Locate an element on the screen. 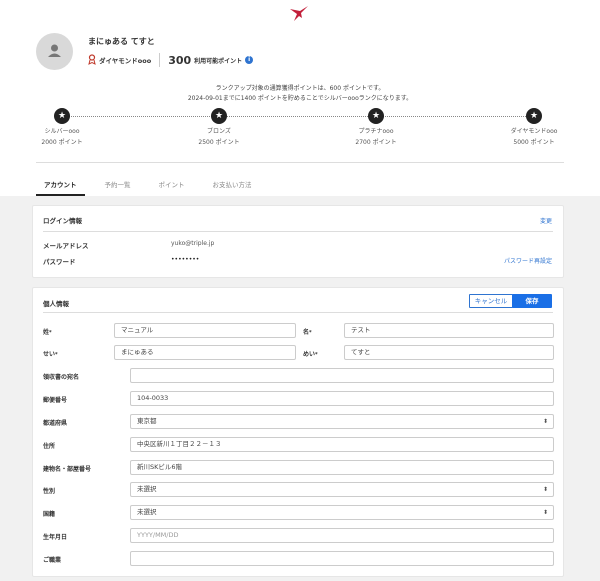  rank-step: ★ ダイヤモンドooo 5000 ポイント is located at coordinates (534, 127).